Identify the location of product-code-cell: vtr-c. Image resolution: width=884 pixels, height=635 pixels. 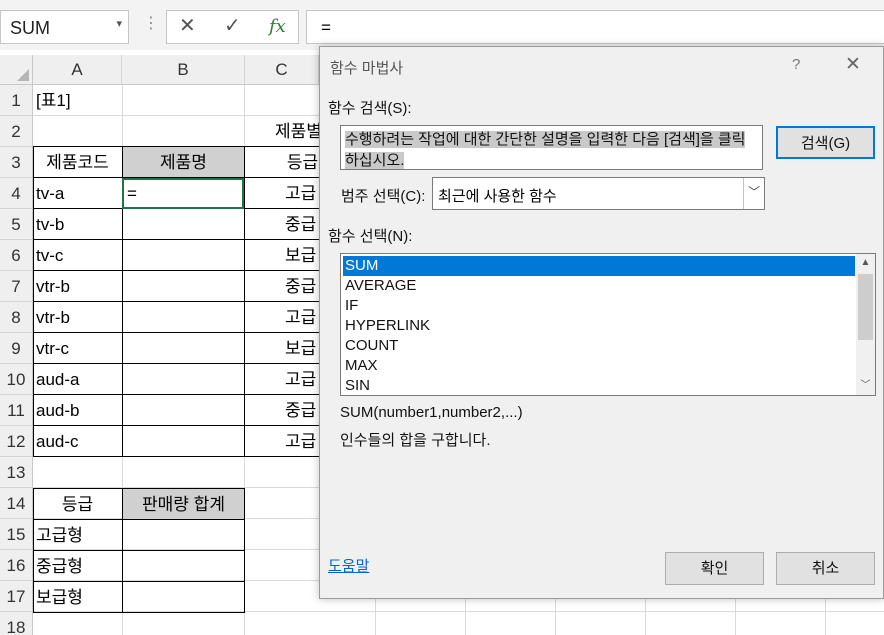
(77, 348).